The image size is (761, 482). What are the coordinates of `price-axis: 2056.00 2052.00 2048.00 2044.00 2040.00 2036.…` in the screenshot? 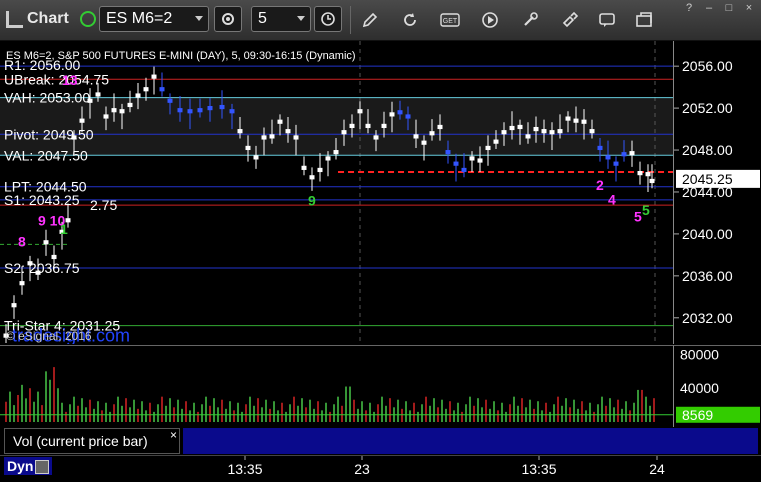 It's located at (717, 192).